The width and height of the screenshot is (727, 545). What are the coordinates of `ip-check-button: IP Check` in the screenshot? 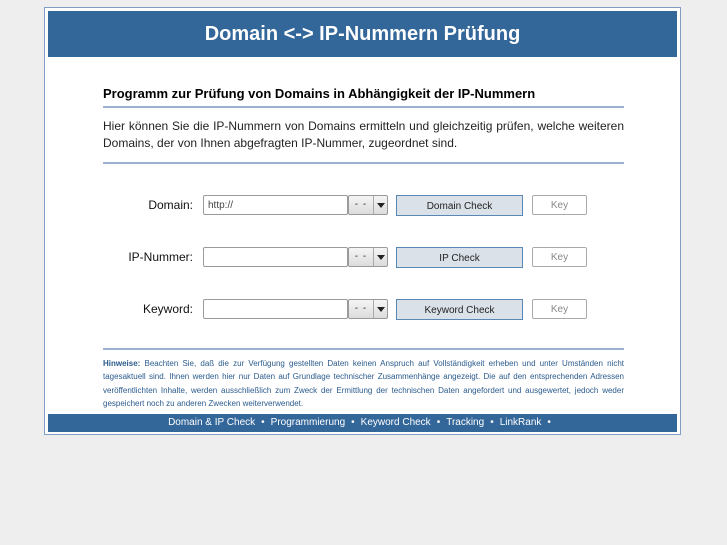 It's located at (459, 257).